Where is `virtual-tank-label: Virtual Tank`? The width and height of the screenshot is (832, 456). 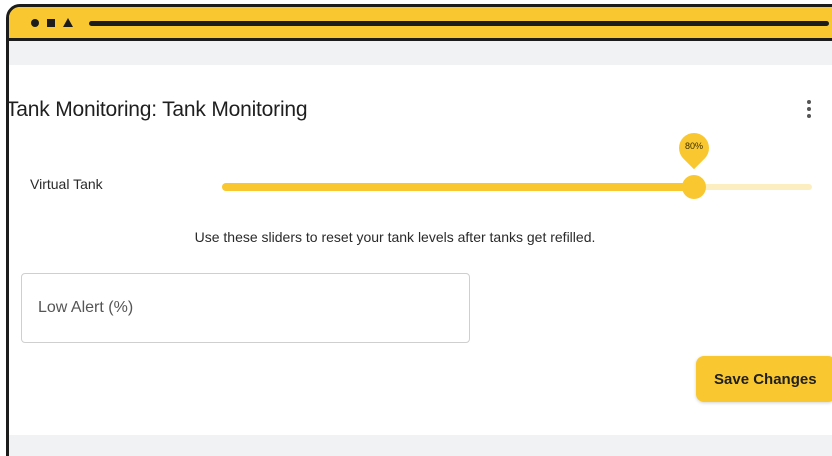
virtual-tank-label: Virtual Tank is located at coordinates (66, 184).